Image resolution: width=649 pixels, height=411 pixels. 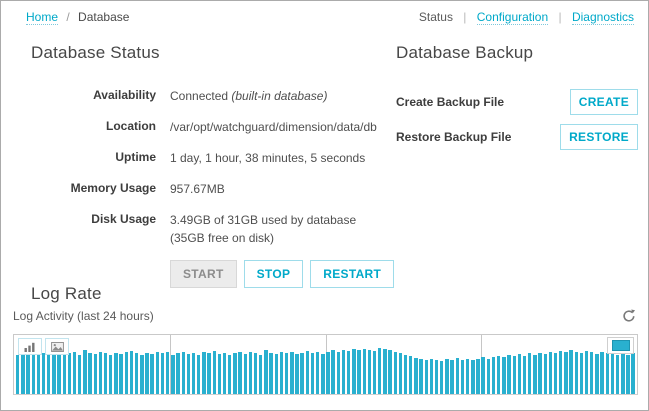 I want to click on chart-overview-button, so click(x=620, y=345).